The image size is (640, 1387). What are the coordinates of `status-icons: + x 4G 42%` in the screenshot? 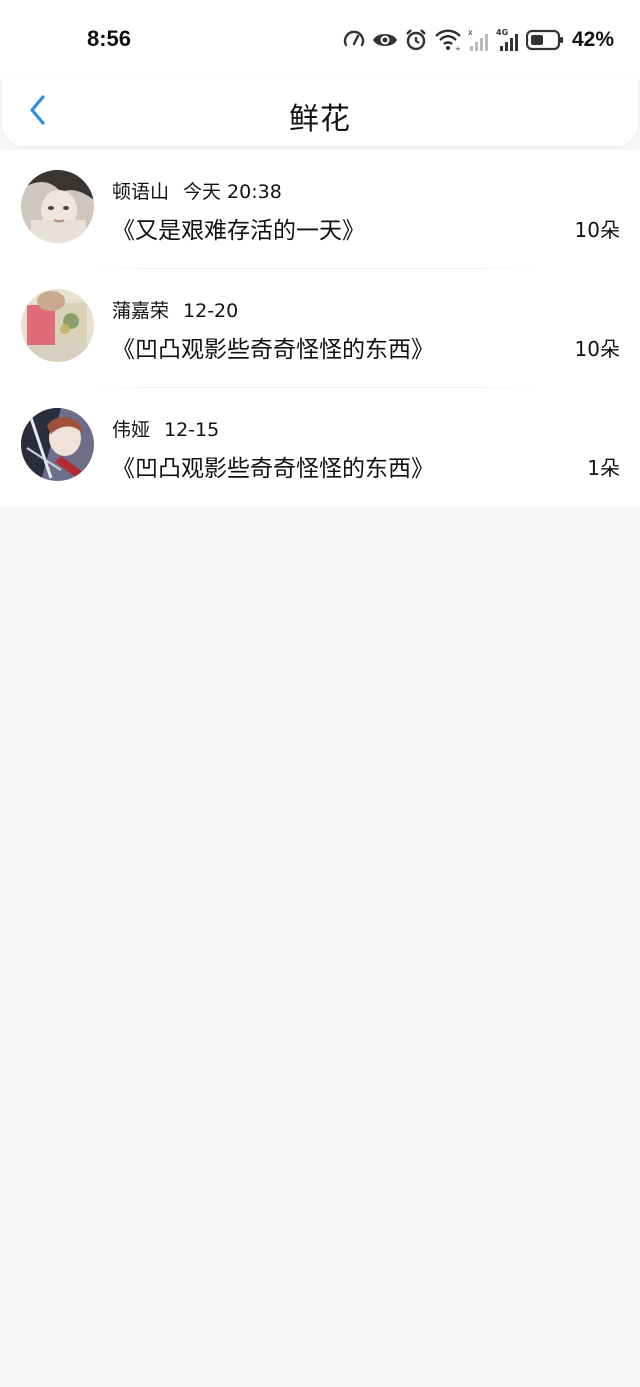 It's located at (478, 40).